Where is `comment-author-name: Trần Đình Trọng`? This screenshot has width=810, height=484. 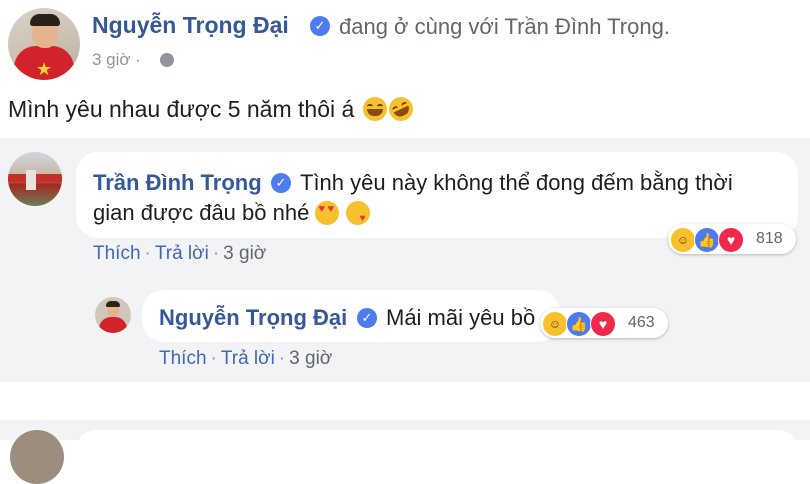
comment-author-name: Trần Đình Trọng is located at coordinates (177, 183).